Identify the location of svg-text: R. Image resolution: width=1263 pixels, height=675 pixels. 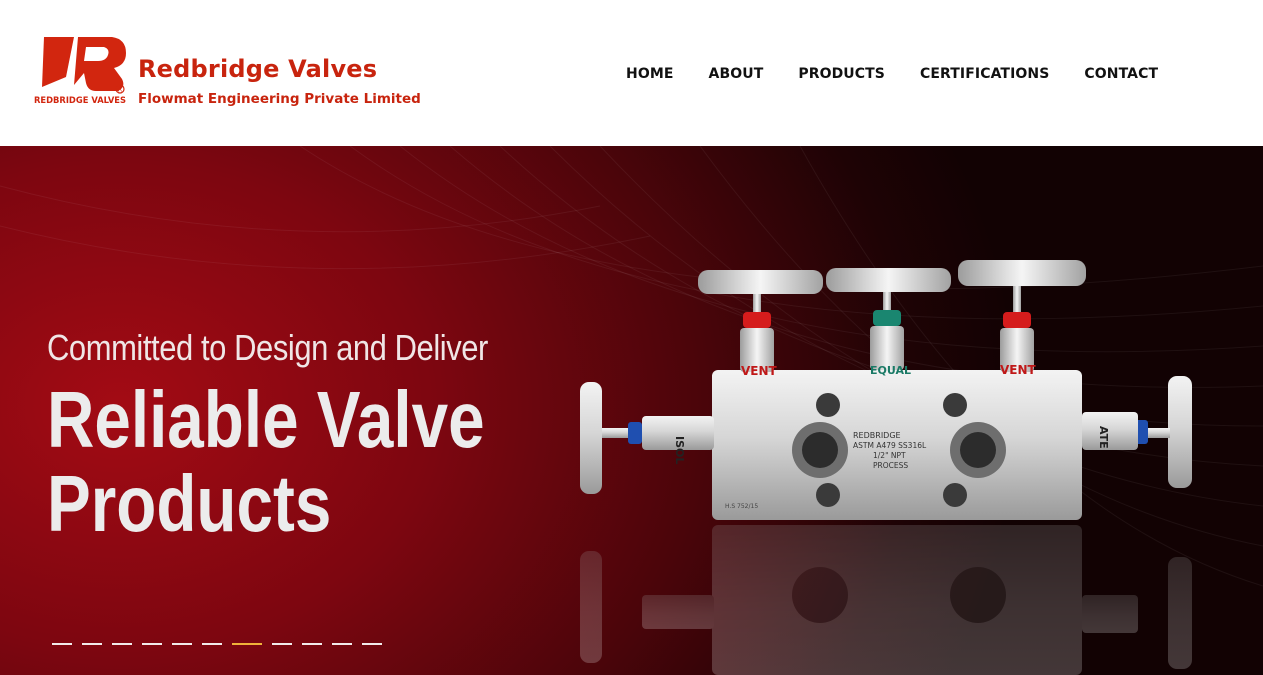
(120, 90).